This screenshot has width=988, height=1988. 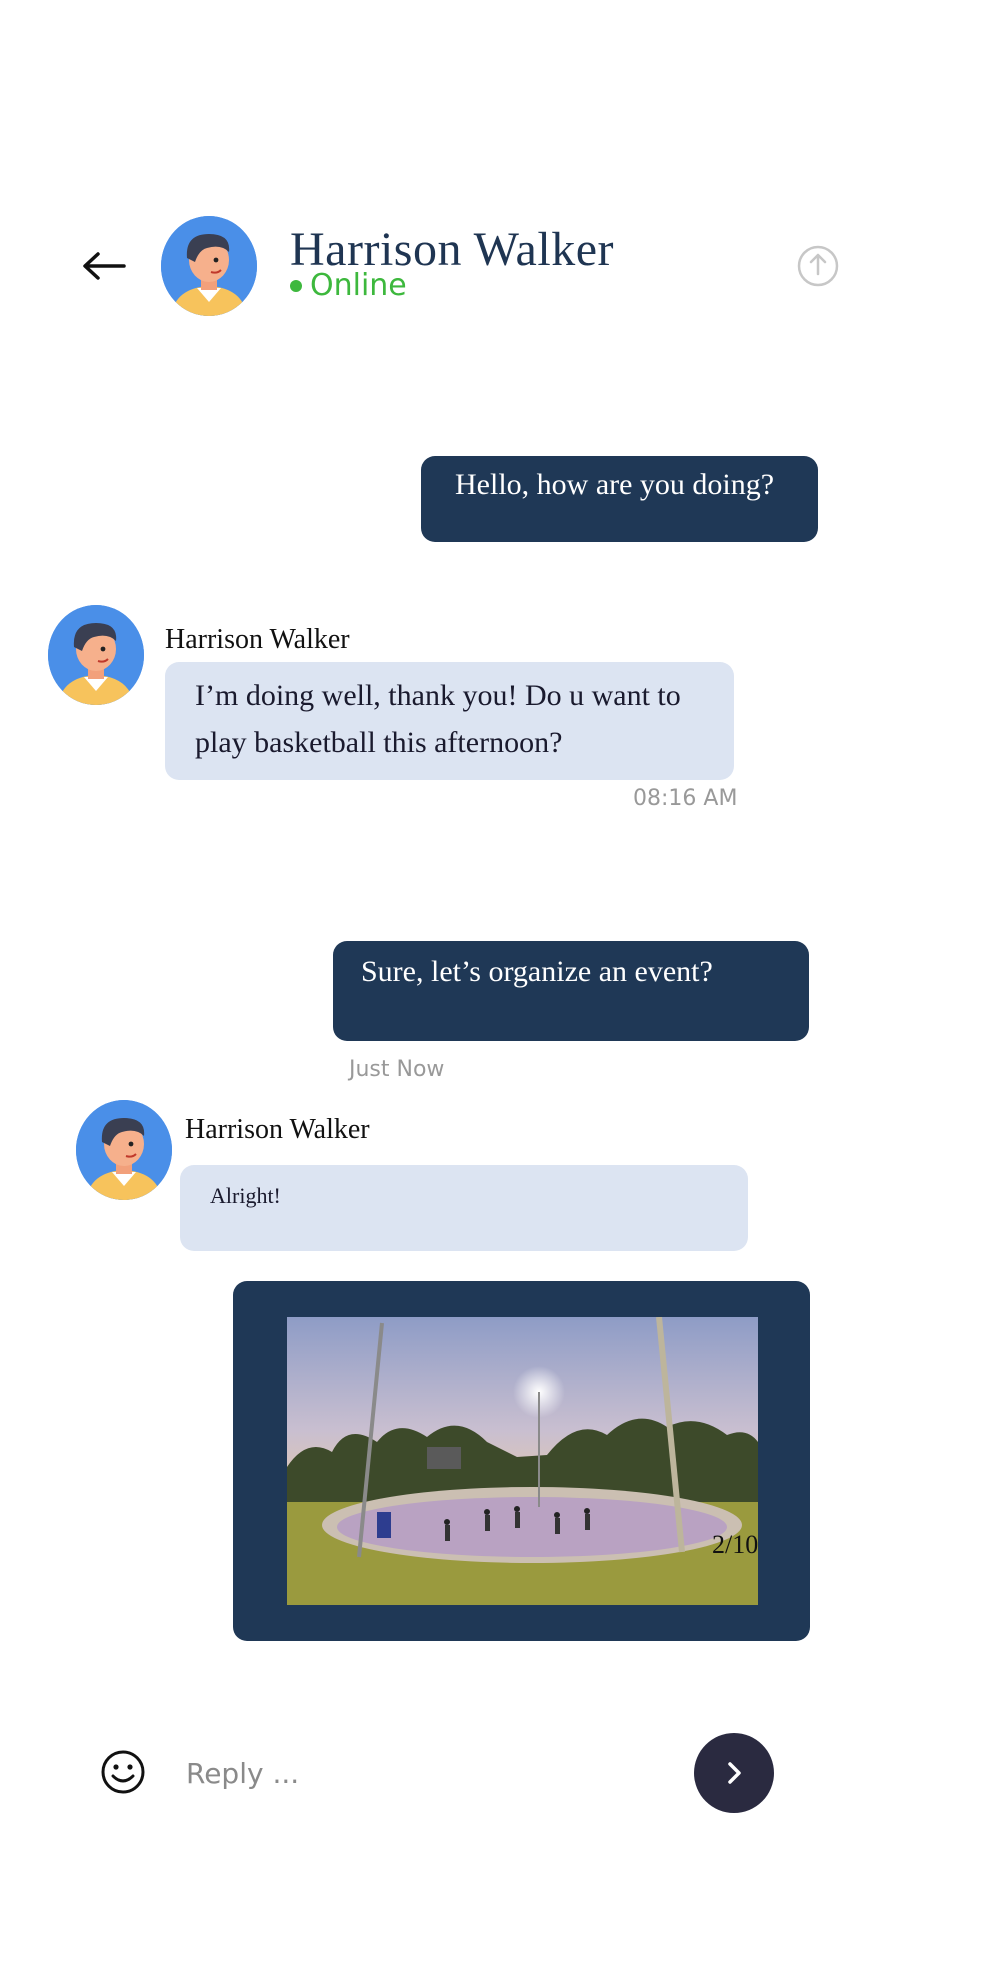 What do you see at coordinates (571, 991) in the screenshot?
I see `message-bubble-outgoing: Sure, let’s organize an event?` at bounding box center [571, 991].